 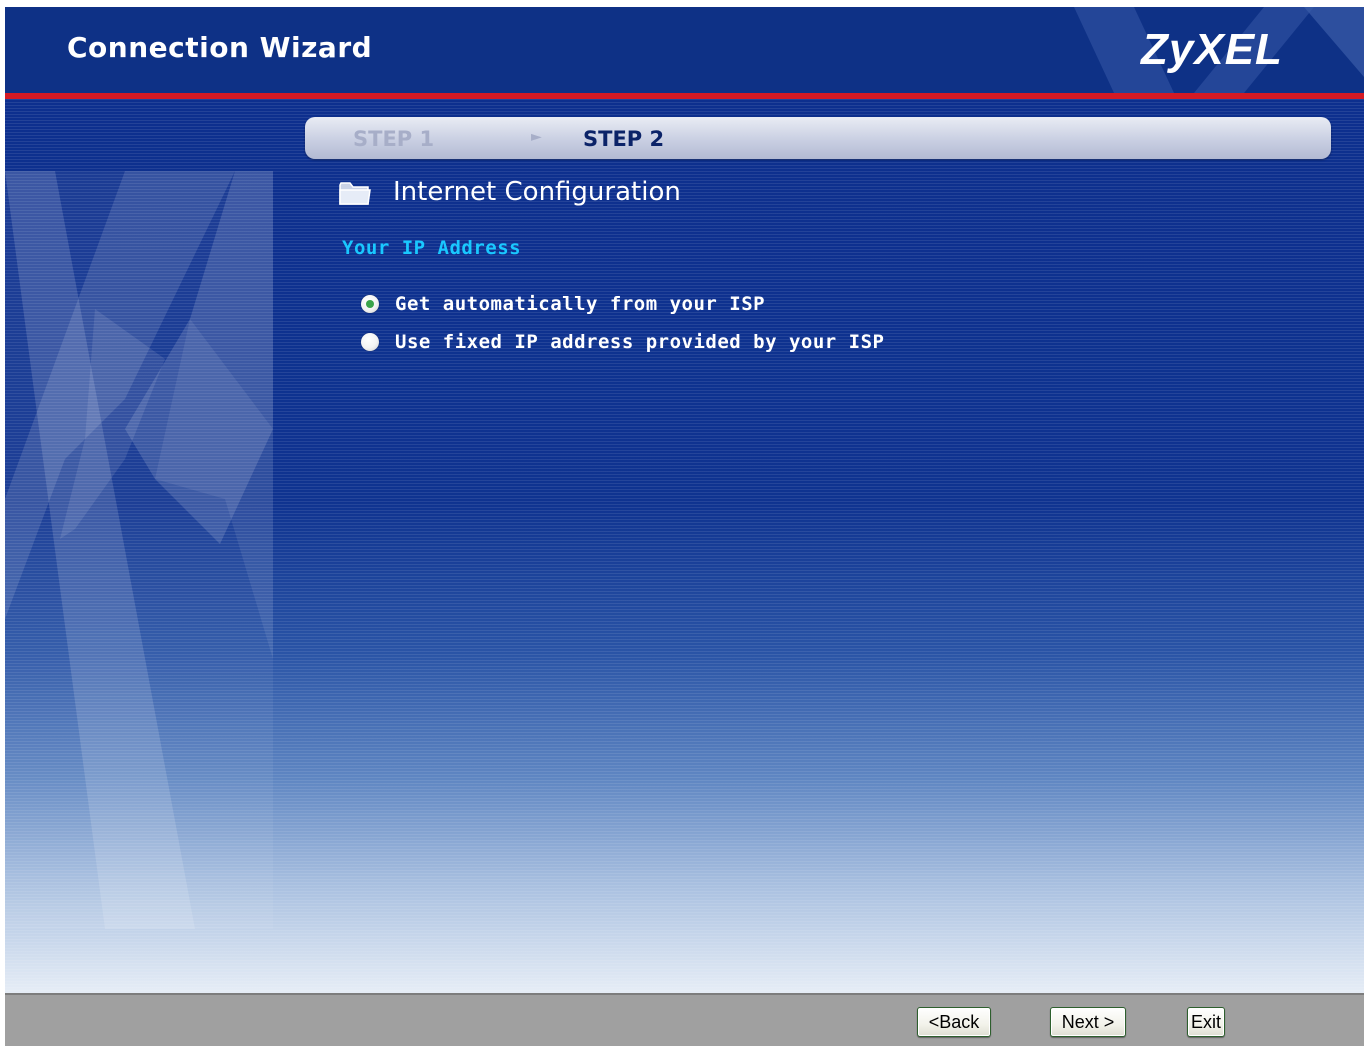 What do you see at coordinates (684, 50) in the screenshot?
I see `header-bar: Connection Wizard ZyXEL` at bounding box center [684, 50].